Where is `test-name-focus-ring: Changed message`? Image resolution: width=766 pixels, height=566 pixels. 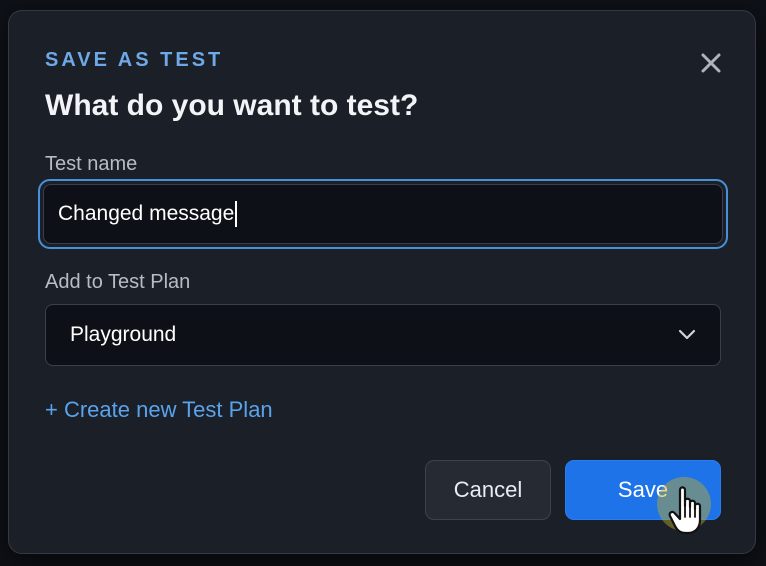 test-name-focus-ring: Changed message is located at coordinates (383, 214).